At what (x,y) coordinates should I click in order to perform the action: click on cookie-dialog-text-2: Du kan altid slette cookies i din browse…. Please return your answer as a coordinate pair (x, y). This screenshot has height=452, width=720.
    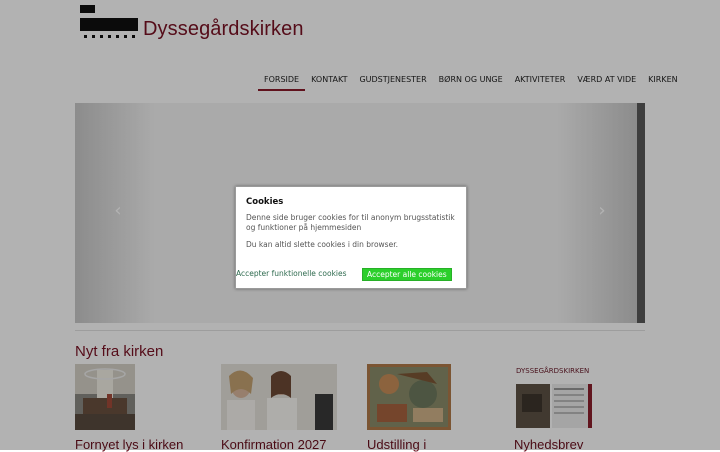
    Looking at the image, I should click on (322, 244).